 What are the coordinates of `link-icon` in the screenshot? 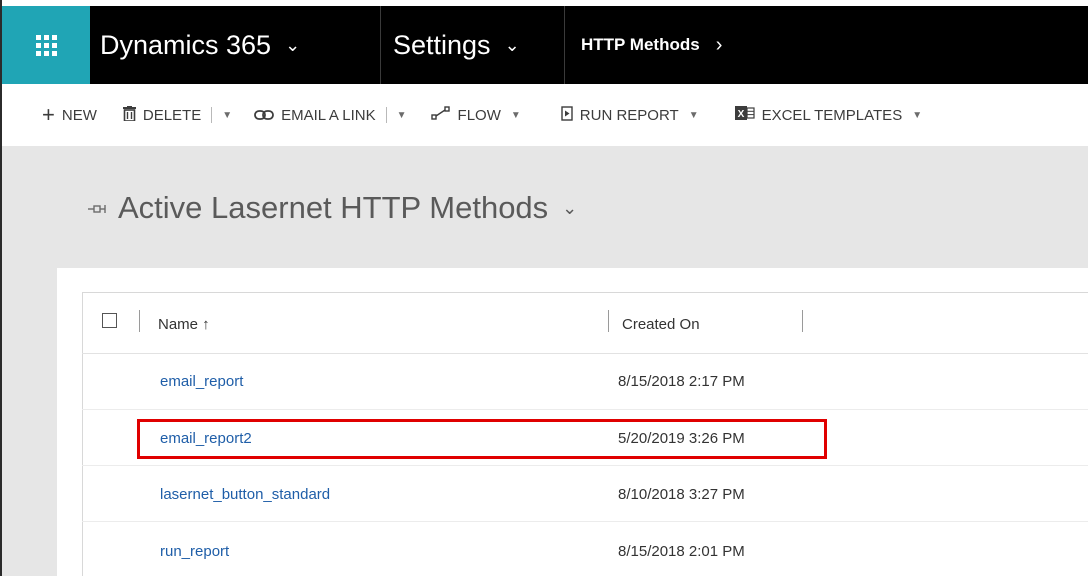 It's located at (264, 115).